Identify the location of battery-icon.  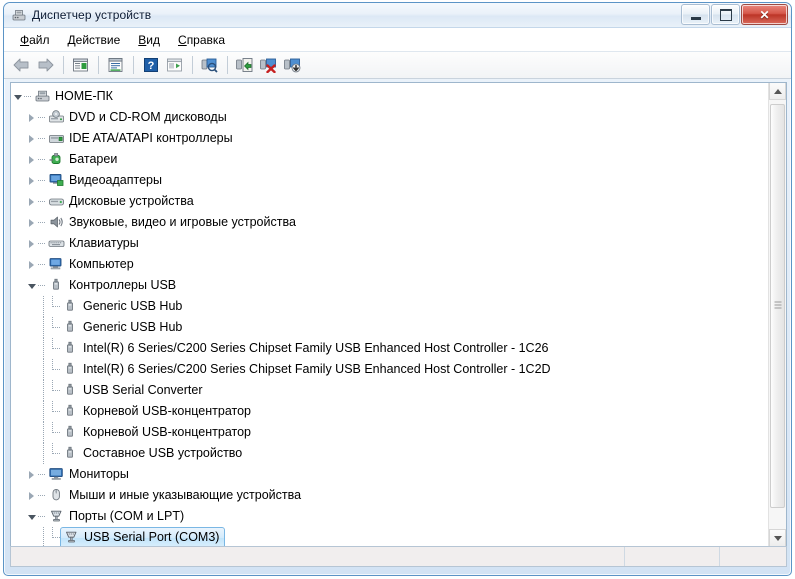
(56, 159).